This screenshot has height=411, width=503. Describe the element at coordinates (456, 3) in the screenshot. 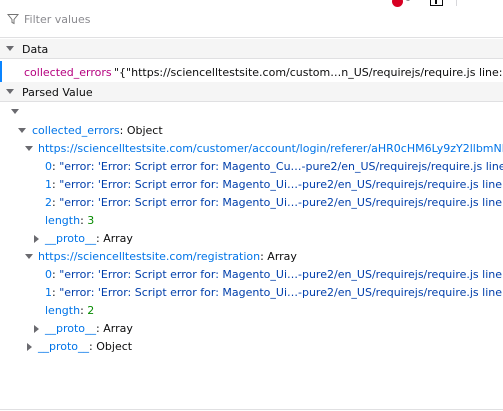

I see `toolbar-divider` at that location.